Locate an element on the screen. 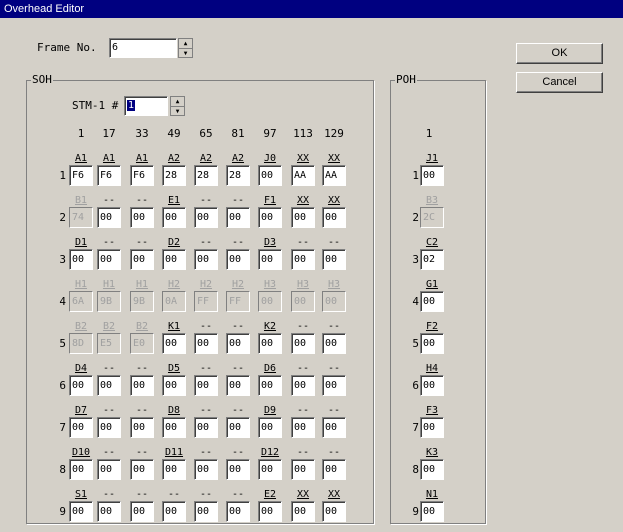 The width and height of the screenshot is (623, 532). byte-label: E2 is located at coordinates (270, 494).